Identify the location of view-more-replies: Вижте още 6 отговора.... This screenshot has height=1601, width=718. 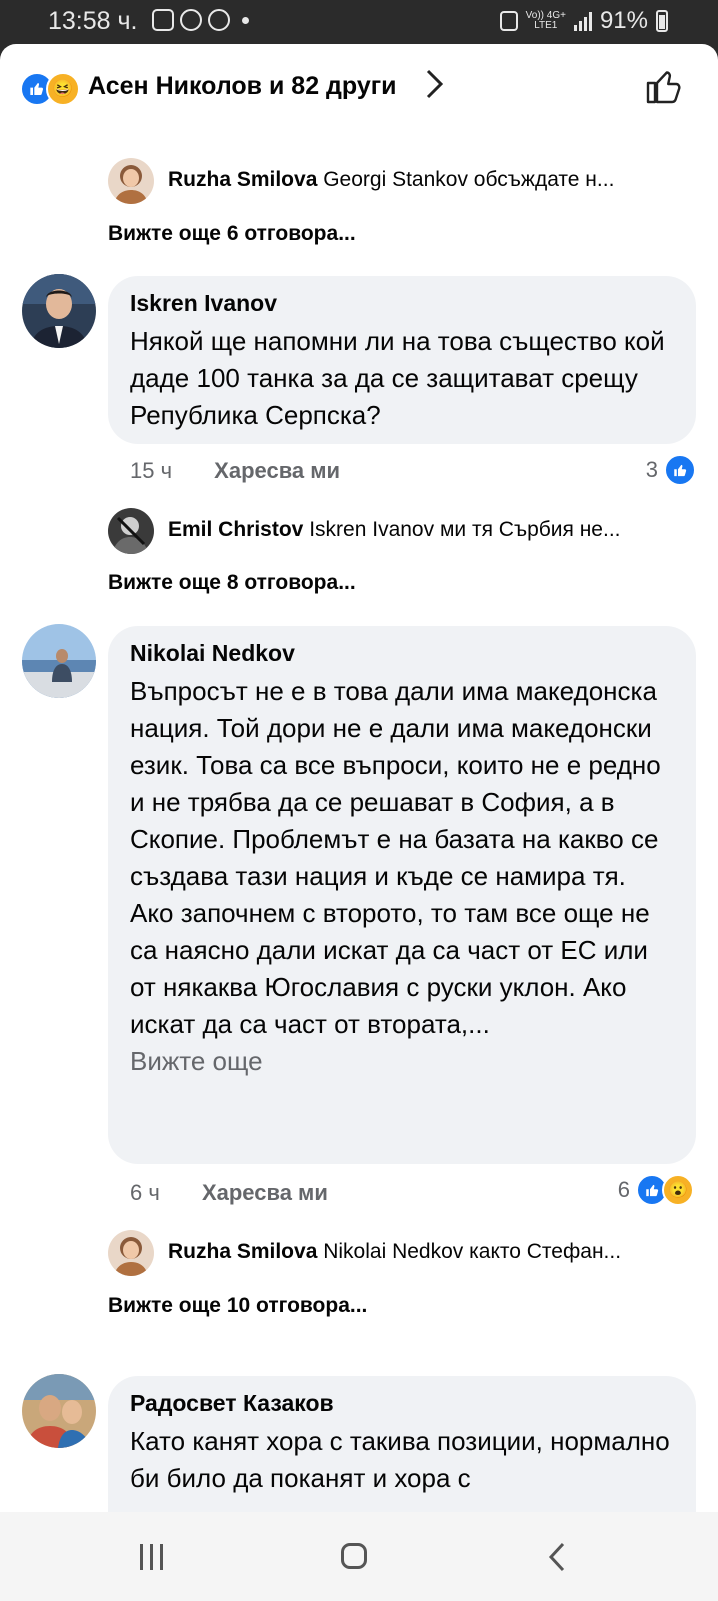
(232, 234).